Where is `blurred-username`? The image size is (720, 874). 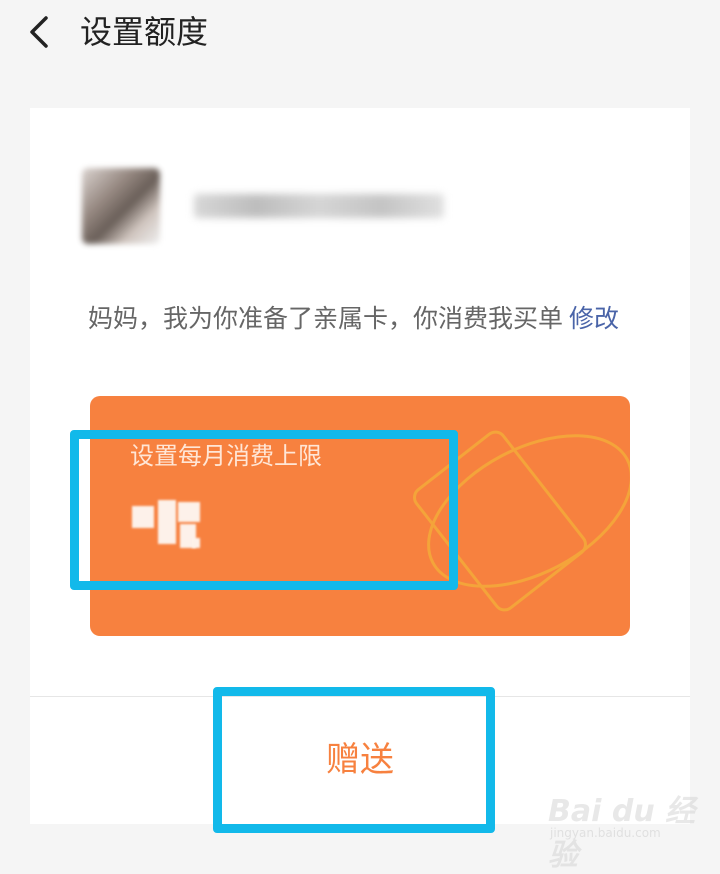
blurred-username is located at coordinates (319, 206).